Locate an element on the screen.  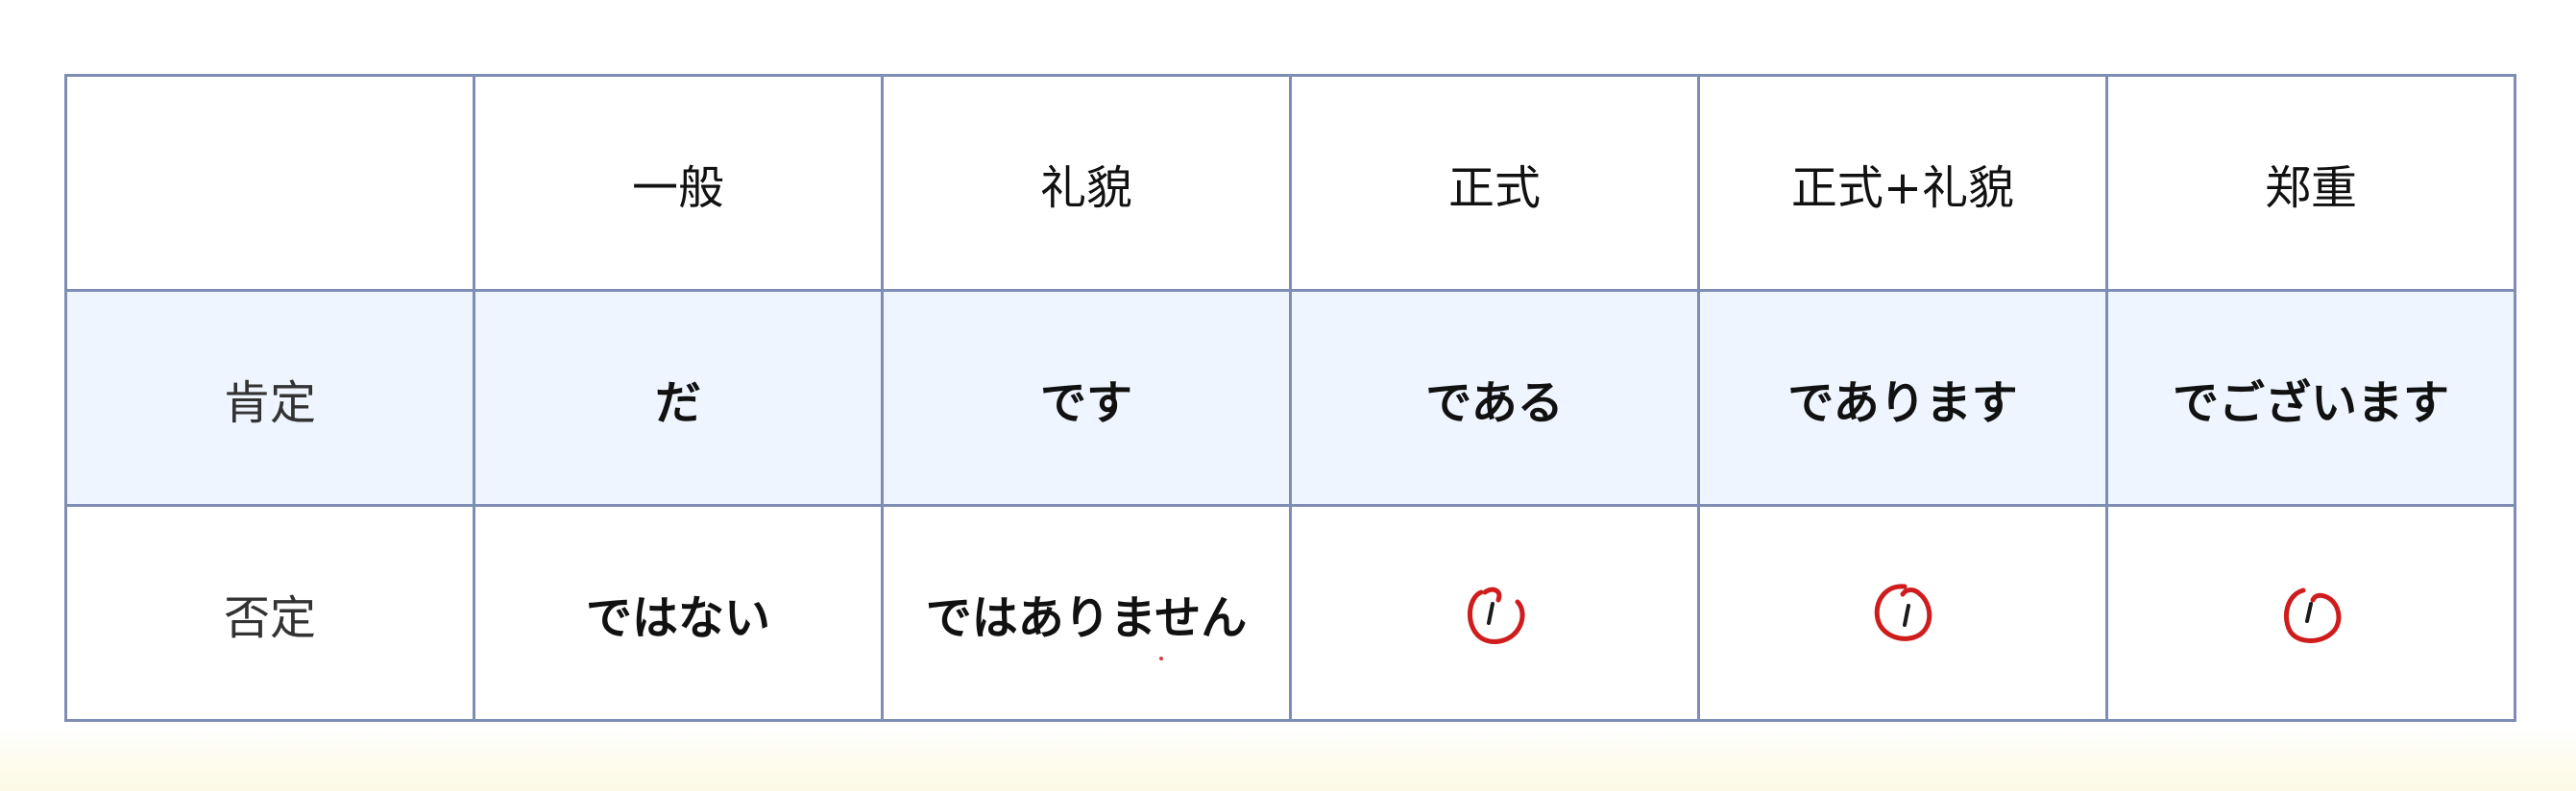
cell-positive-polite: です is located at coordinates (1086, 398).